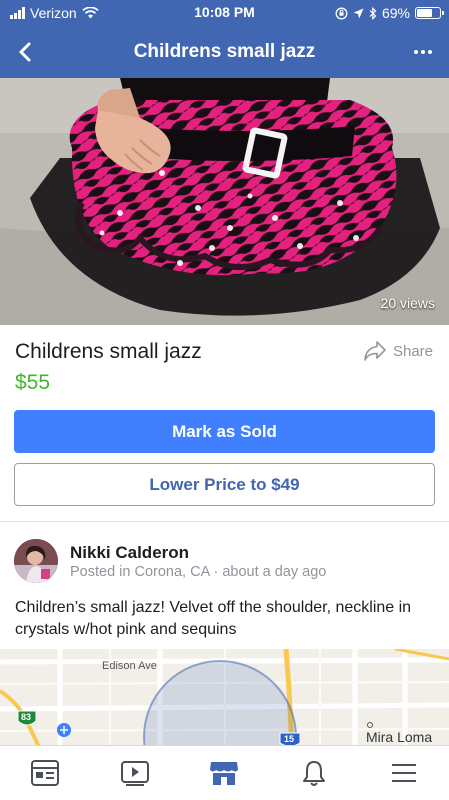 The height and width of the screenshot is (800, 449). I want to click on signal-icon, so click(17, 13).